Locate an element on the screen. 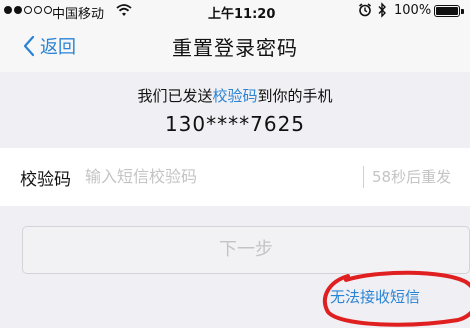 Image resolution: width=470 pixels, height=328 pixels. page-title: 重置登录密码 is located at coordinates (235, 48).